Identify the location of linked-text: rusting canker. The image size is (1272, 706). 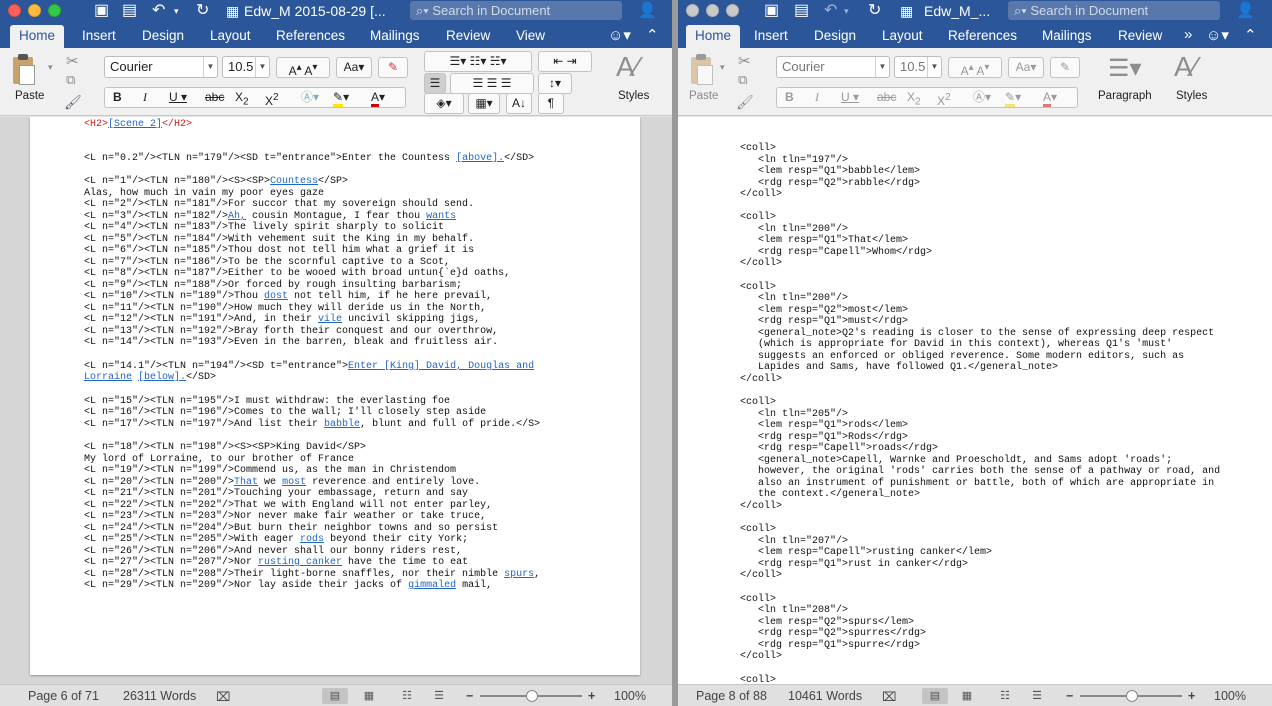
(300, 562).